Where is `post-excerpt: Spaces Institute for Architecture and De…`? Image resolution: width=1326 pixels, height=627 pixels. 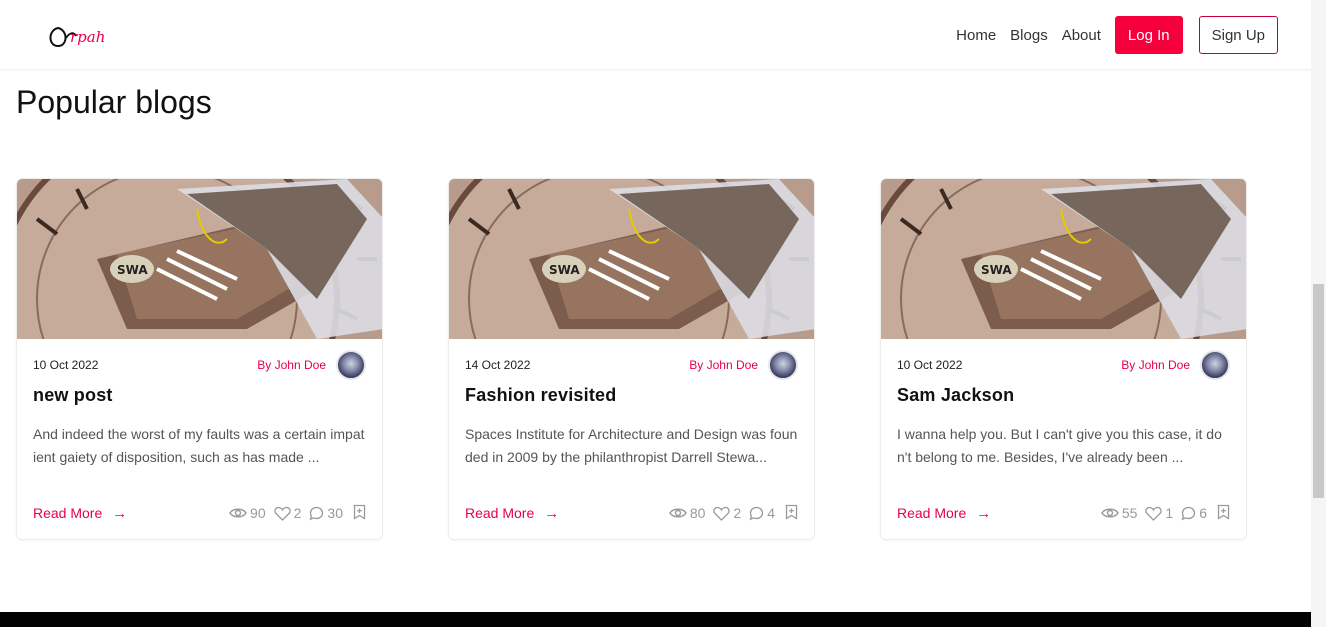
post-excerpt: Spaces Institute for Architecture and De… is located at coordinates (631, 445).